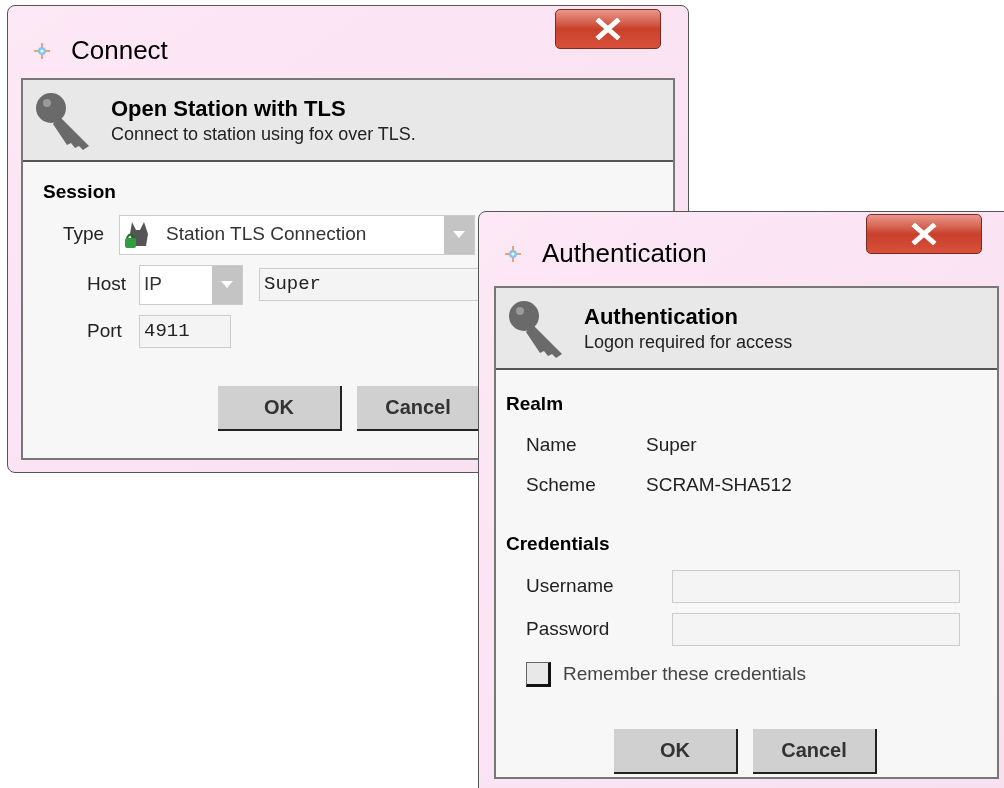  What do you see at coordinates (153, 284) in the screenshot?
I see `dropdown-value: IP` at bounding box center [153, 284].